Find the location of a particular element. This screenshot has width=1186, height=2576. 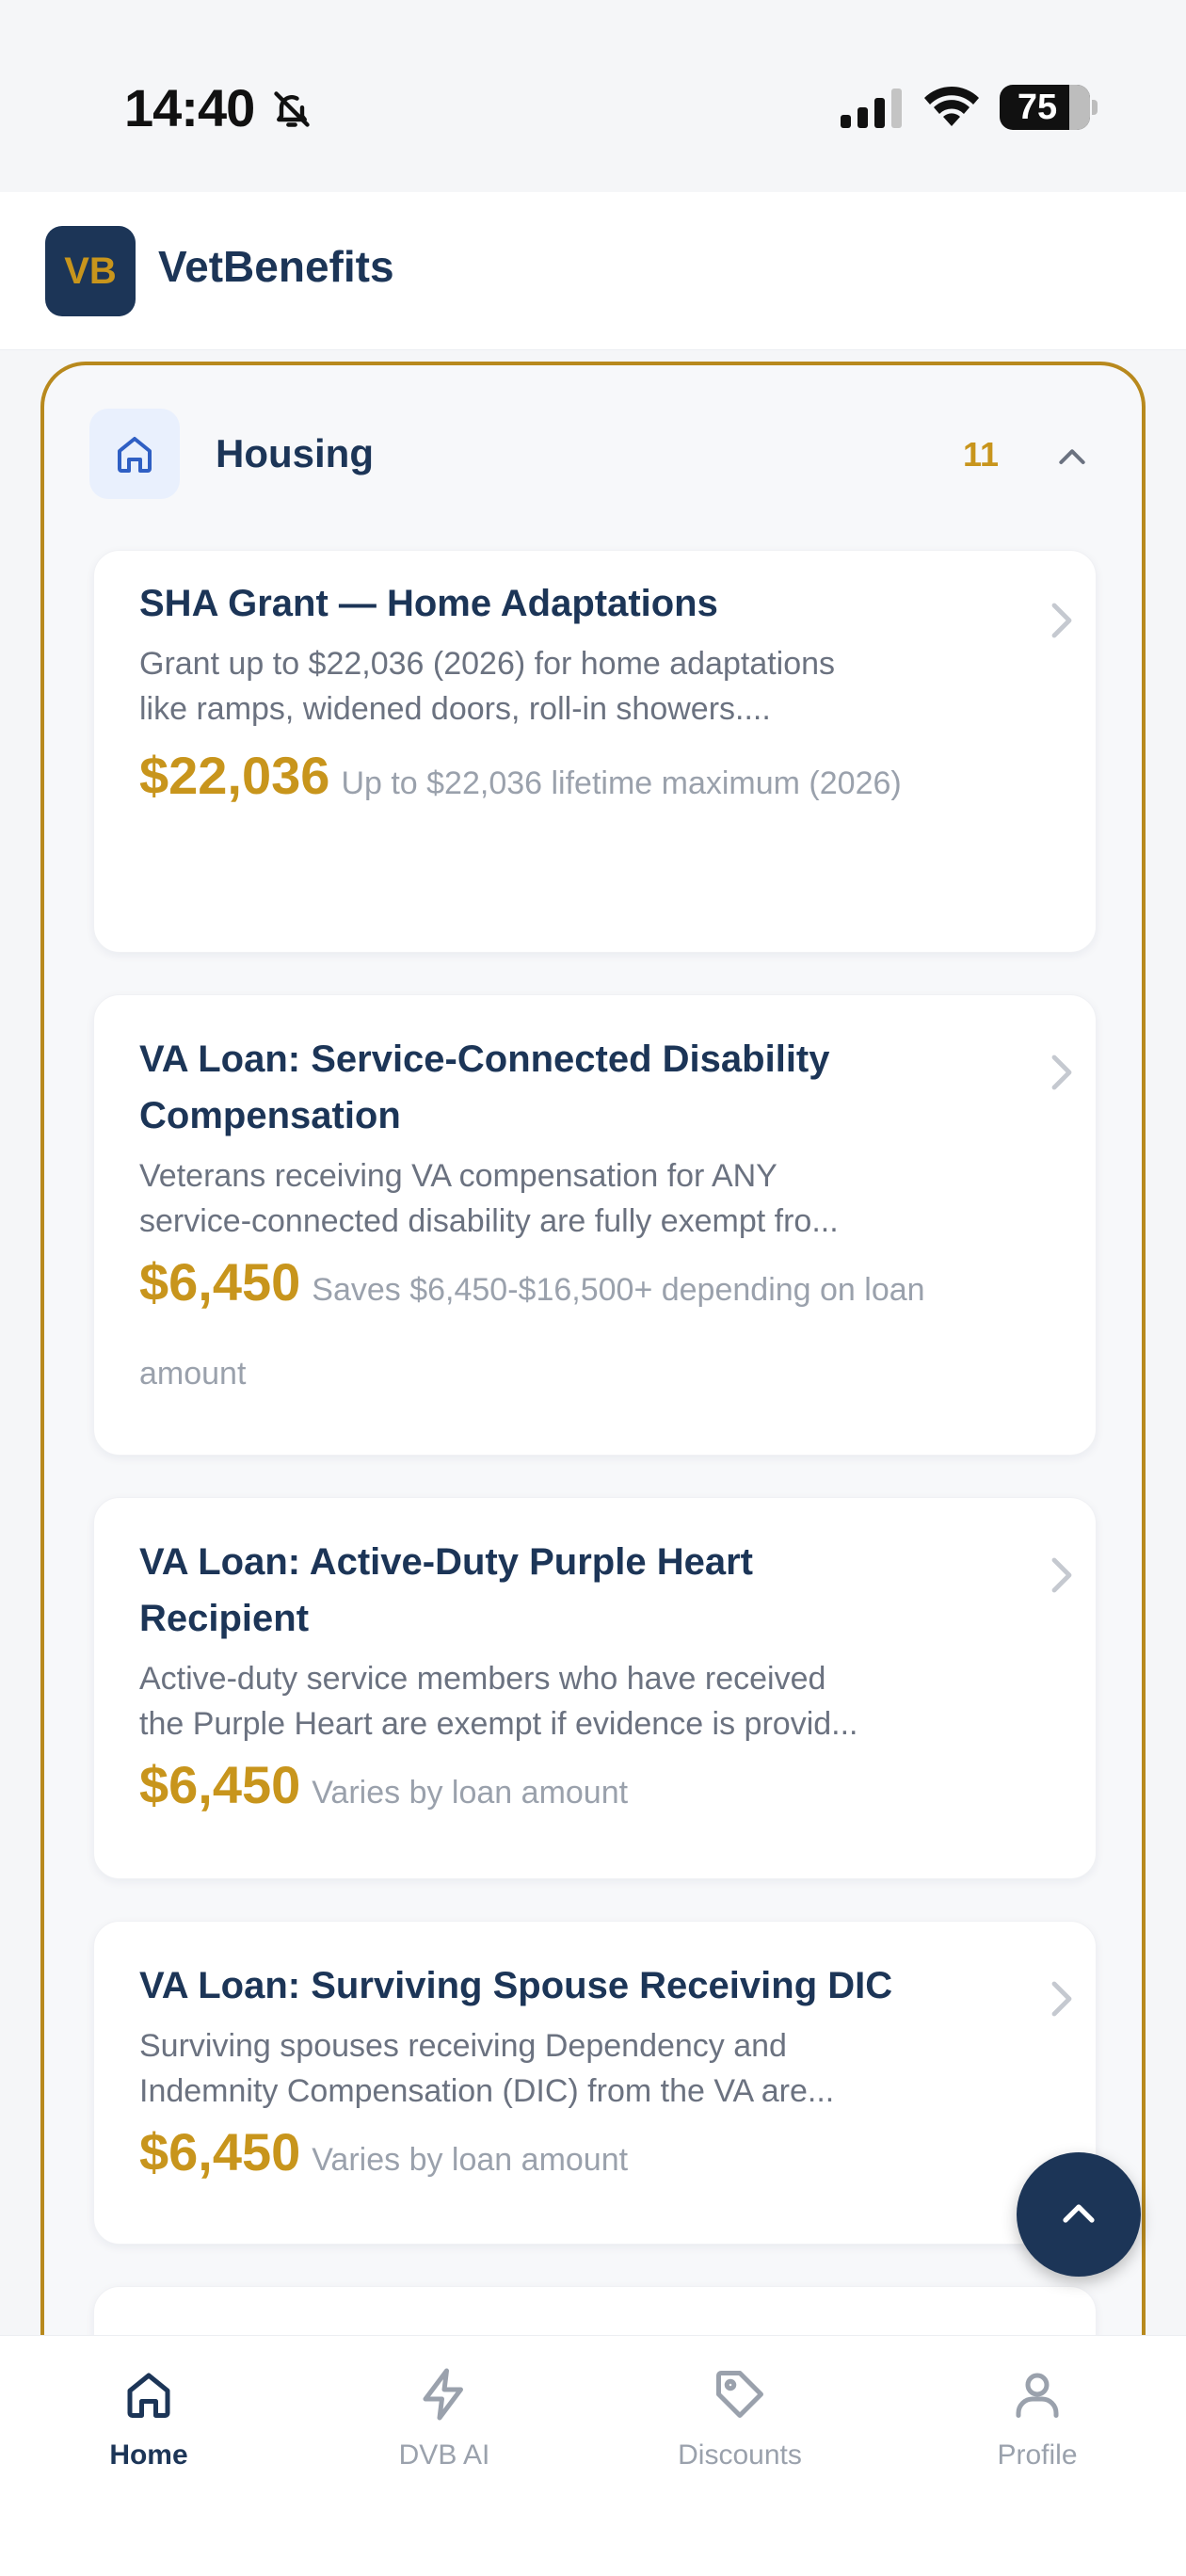

tag-icon is located at coordinates (739, 2394).